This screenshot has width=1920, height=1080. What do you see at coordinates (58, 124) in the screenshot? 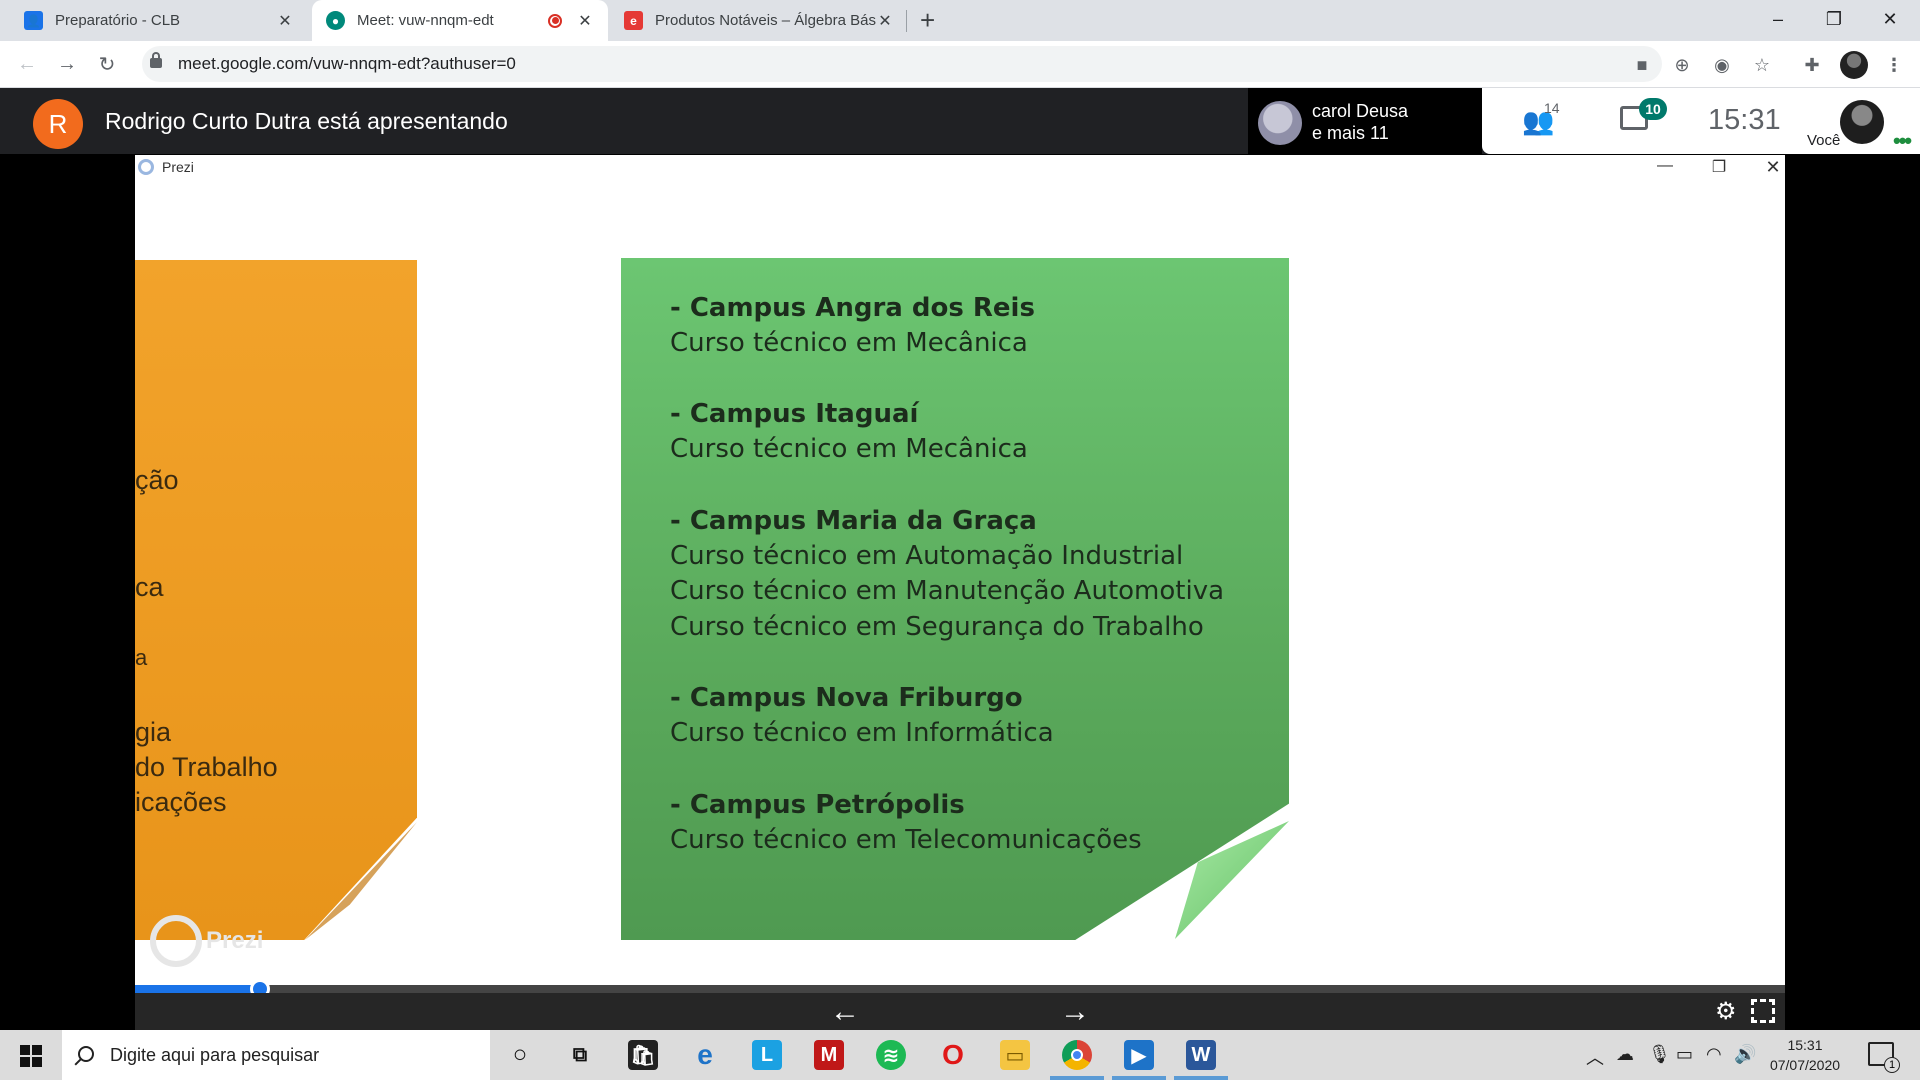
I see `presenter-avatar: R` at bounding box center [58, 124].